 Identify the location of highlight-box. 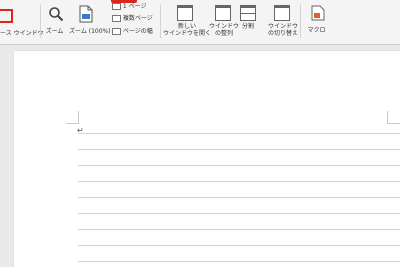
(6, 16).